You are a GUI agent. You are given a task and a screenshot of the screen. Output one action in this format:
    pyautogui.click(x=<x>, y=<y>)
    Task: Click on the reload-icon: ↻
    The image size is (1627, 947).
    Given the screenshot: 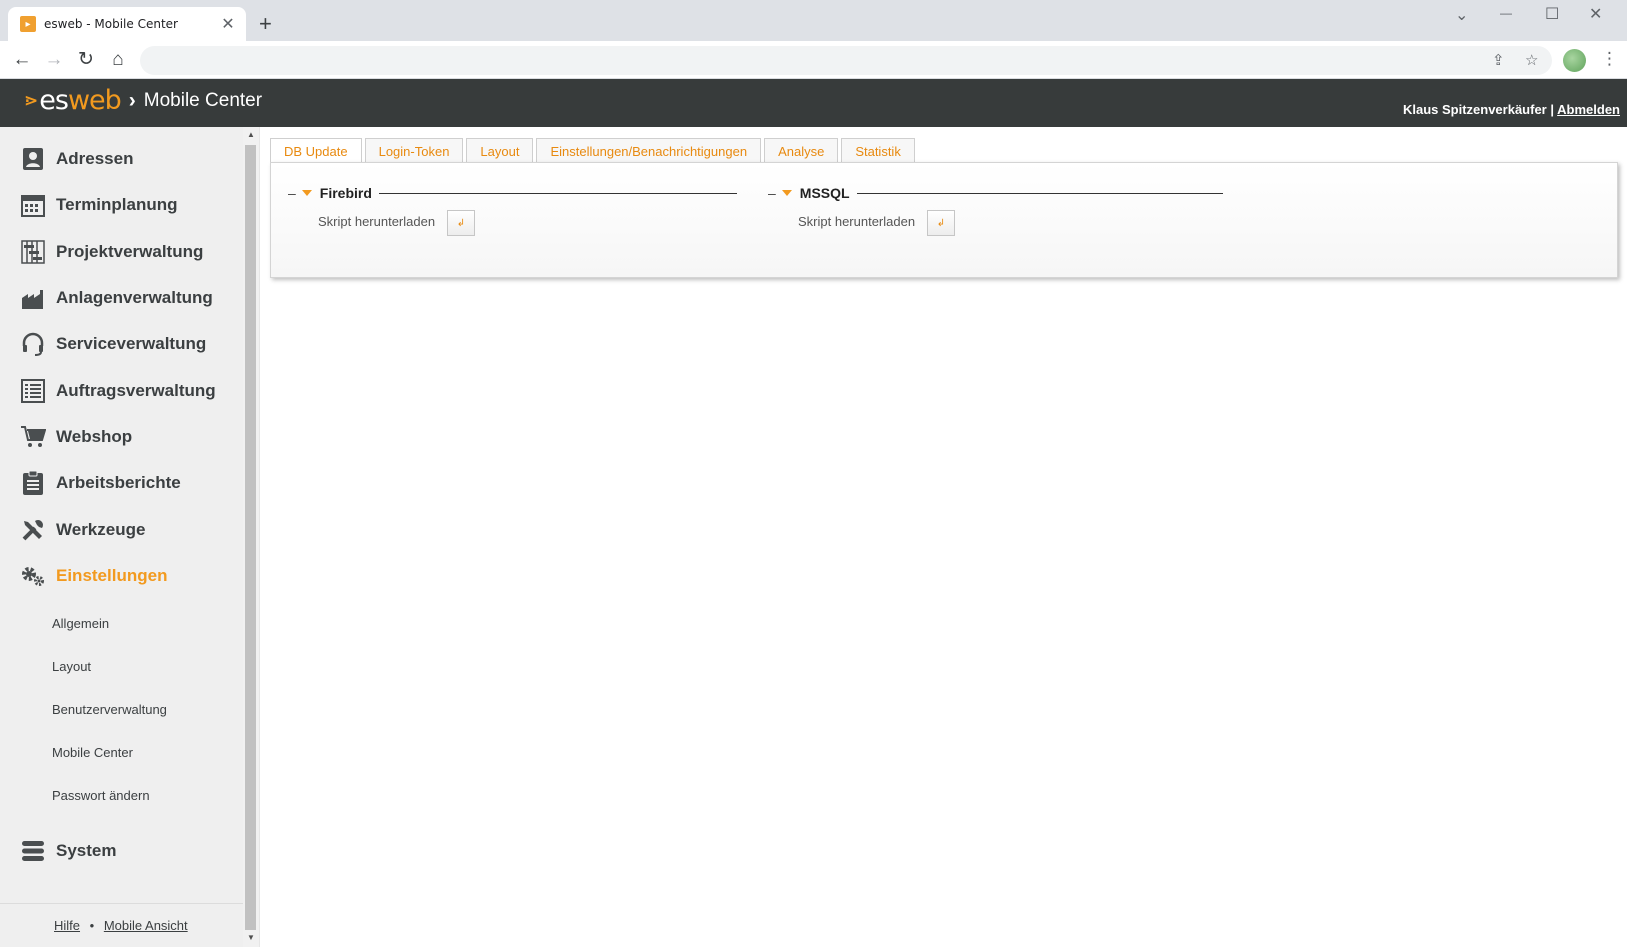 What is the action you would take?
    pyautogui.click(x=86, y=60)
    